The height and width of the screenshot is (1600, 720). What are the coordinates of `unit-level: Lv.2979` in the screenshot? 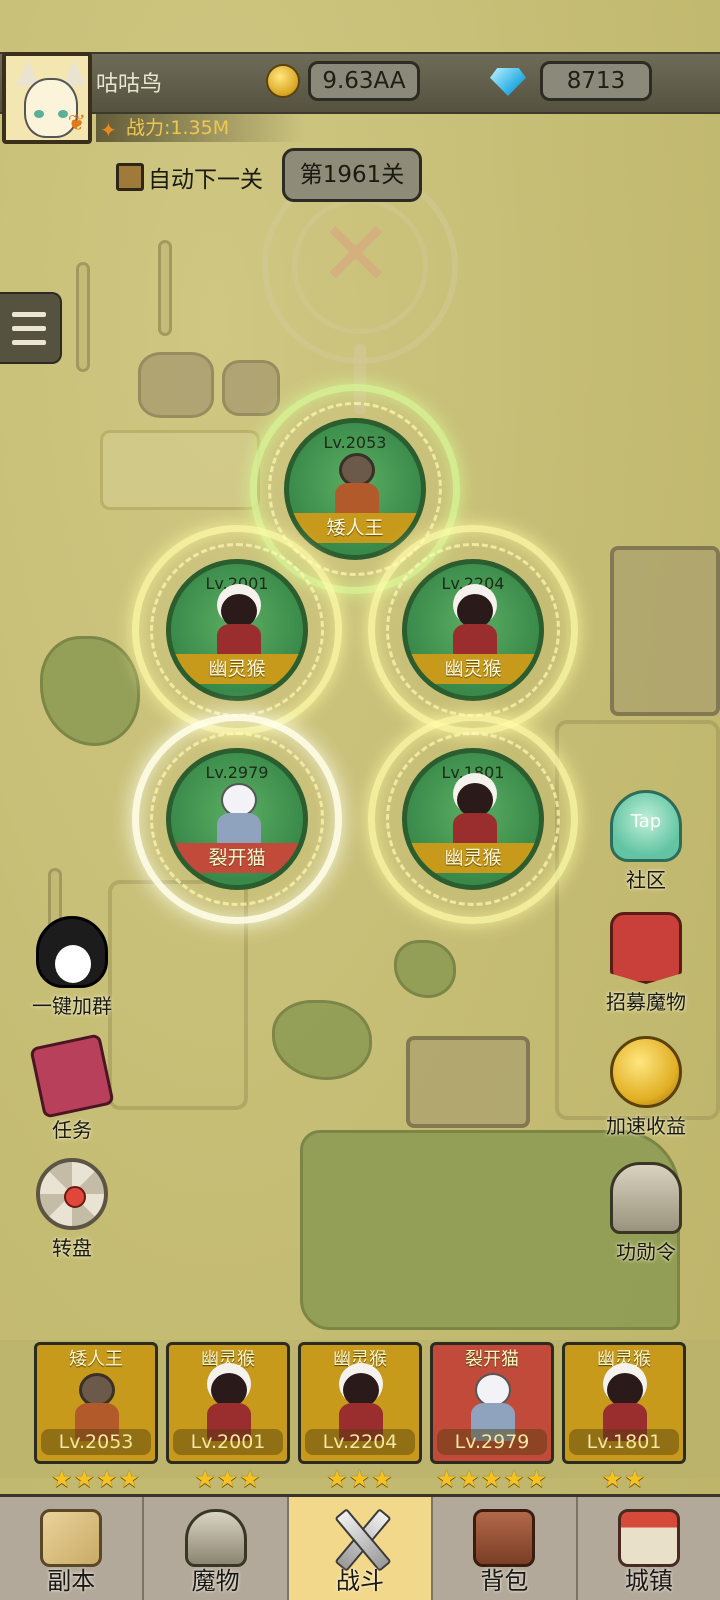 It's located at (237, 772).